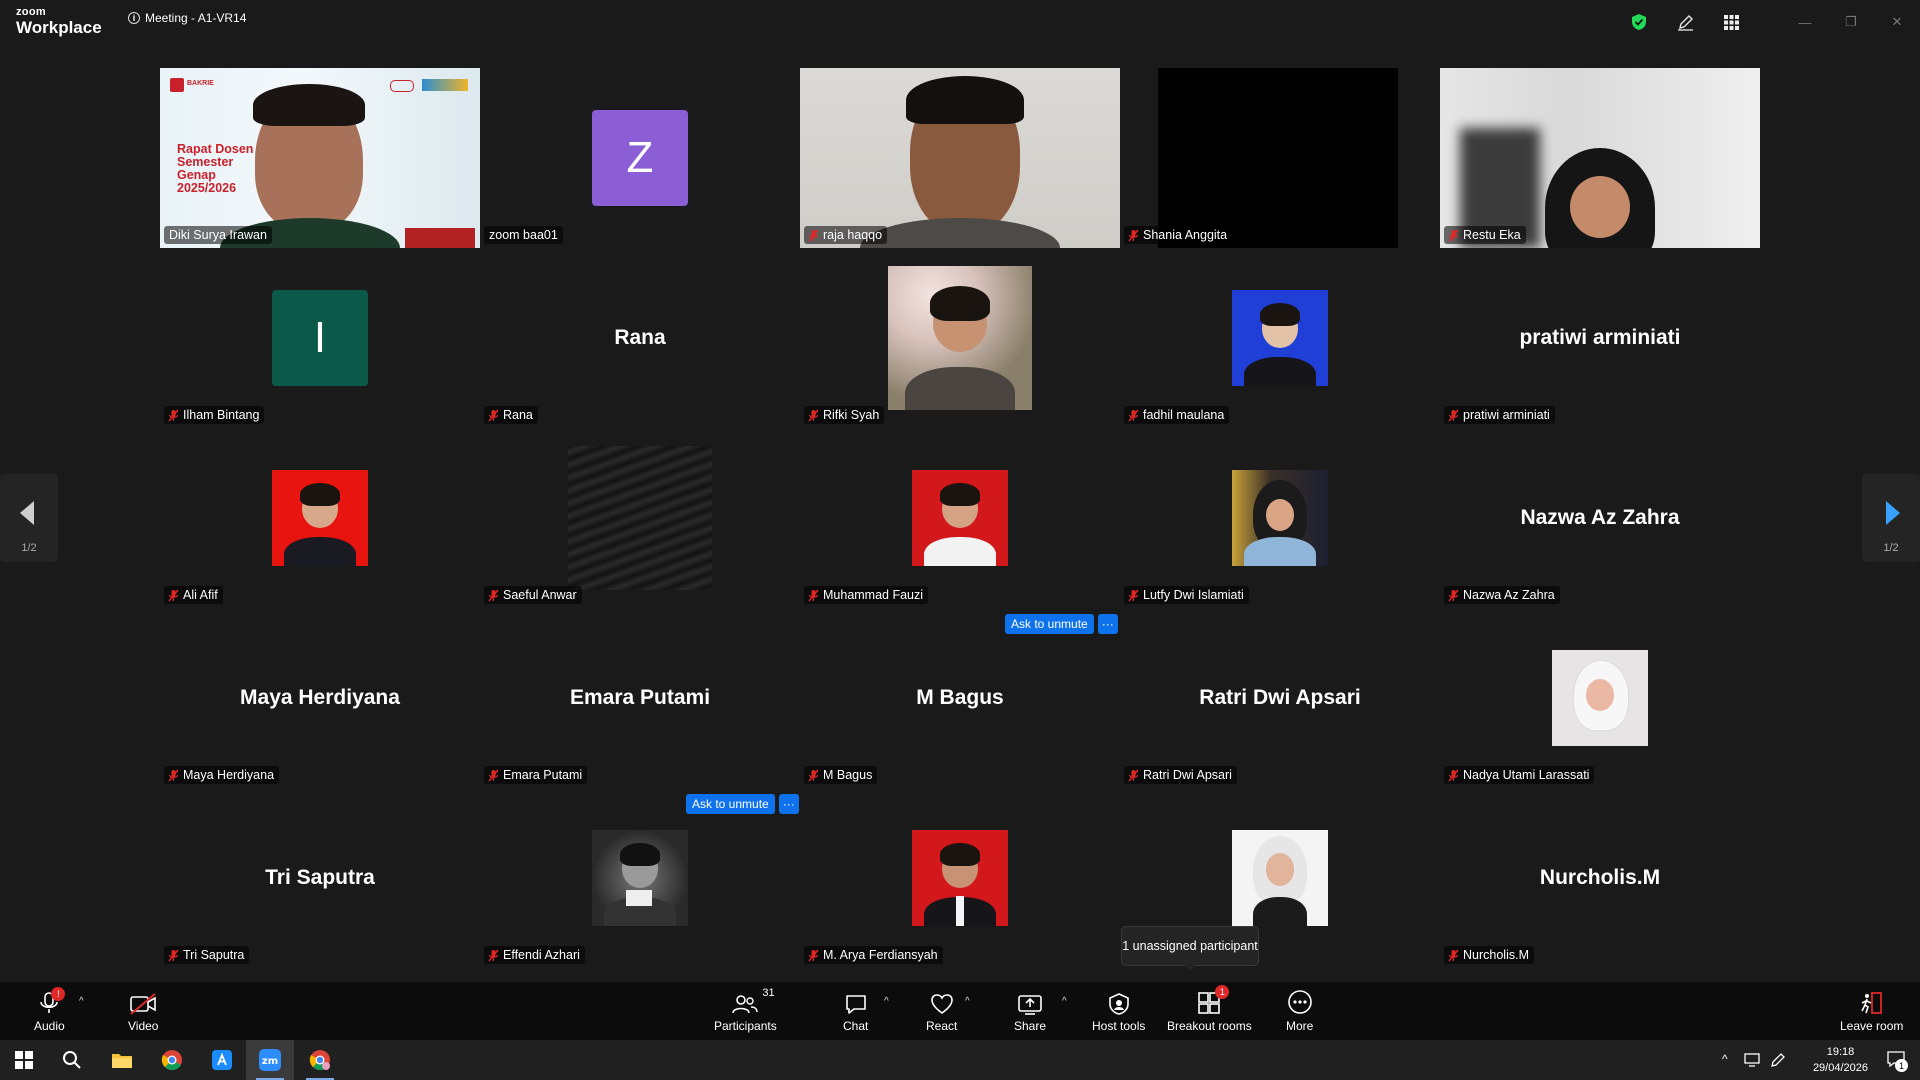  I want to click on participants-button: 31 Participants, so click(745, 1011).